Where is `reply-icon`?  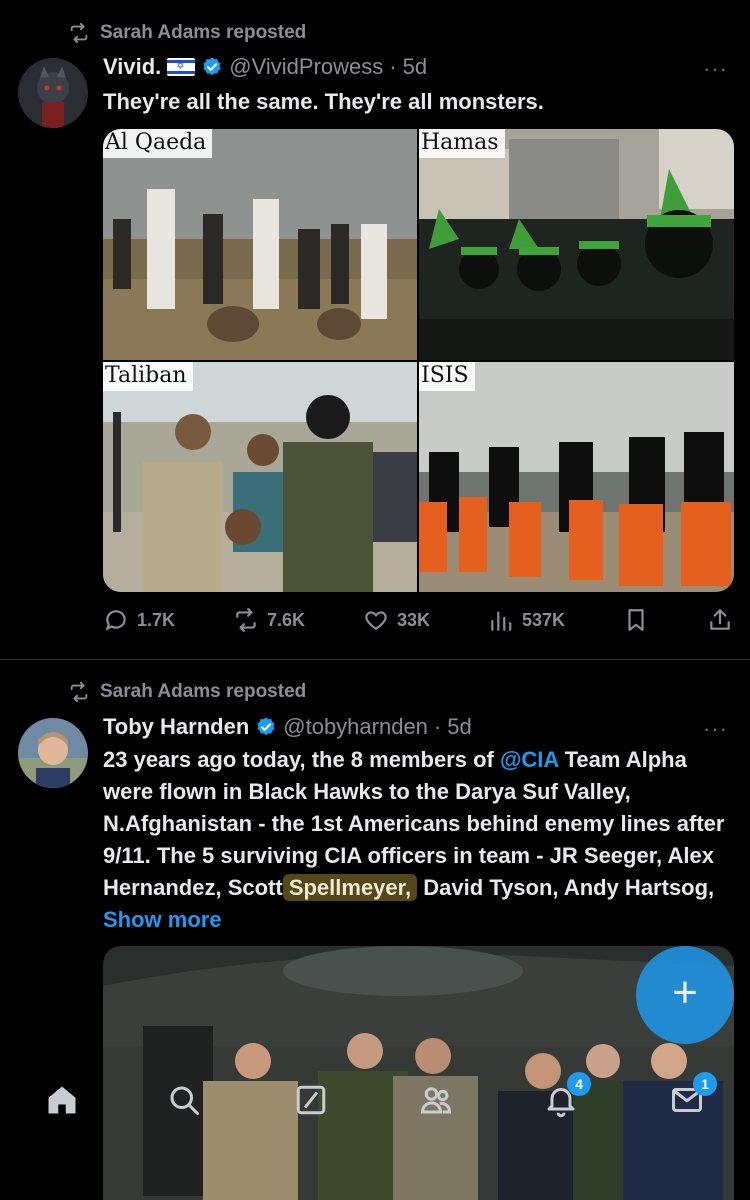
reply-icon is located at coordinates (115, 620).